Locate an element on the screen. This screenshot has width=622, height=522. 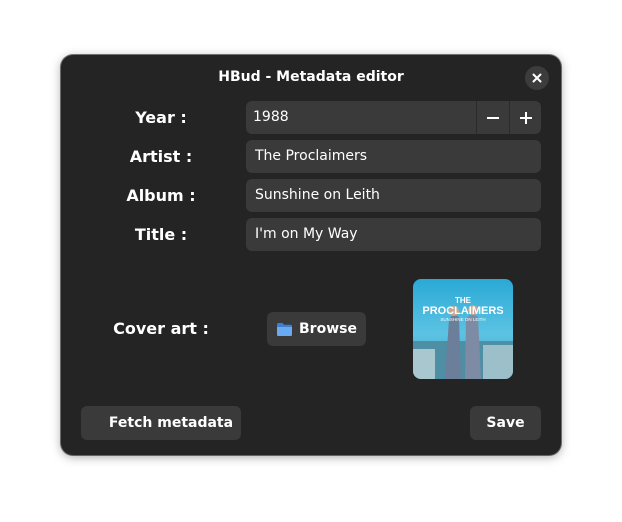
browse-button: Browse is located at coordinates (316, 329).